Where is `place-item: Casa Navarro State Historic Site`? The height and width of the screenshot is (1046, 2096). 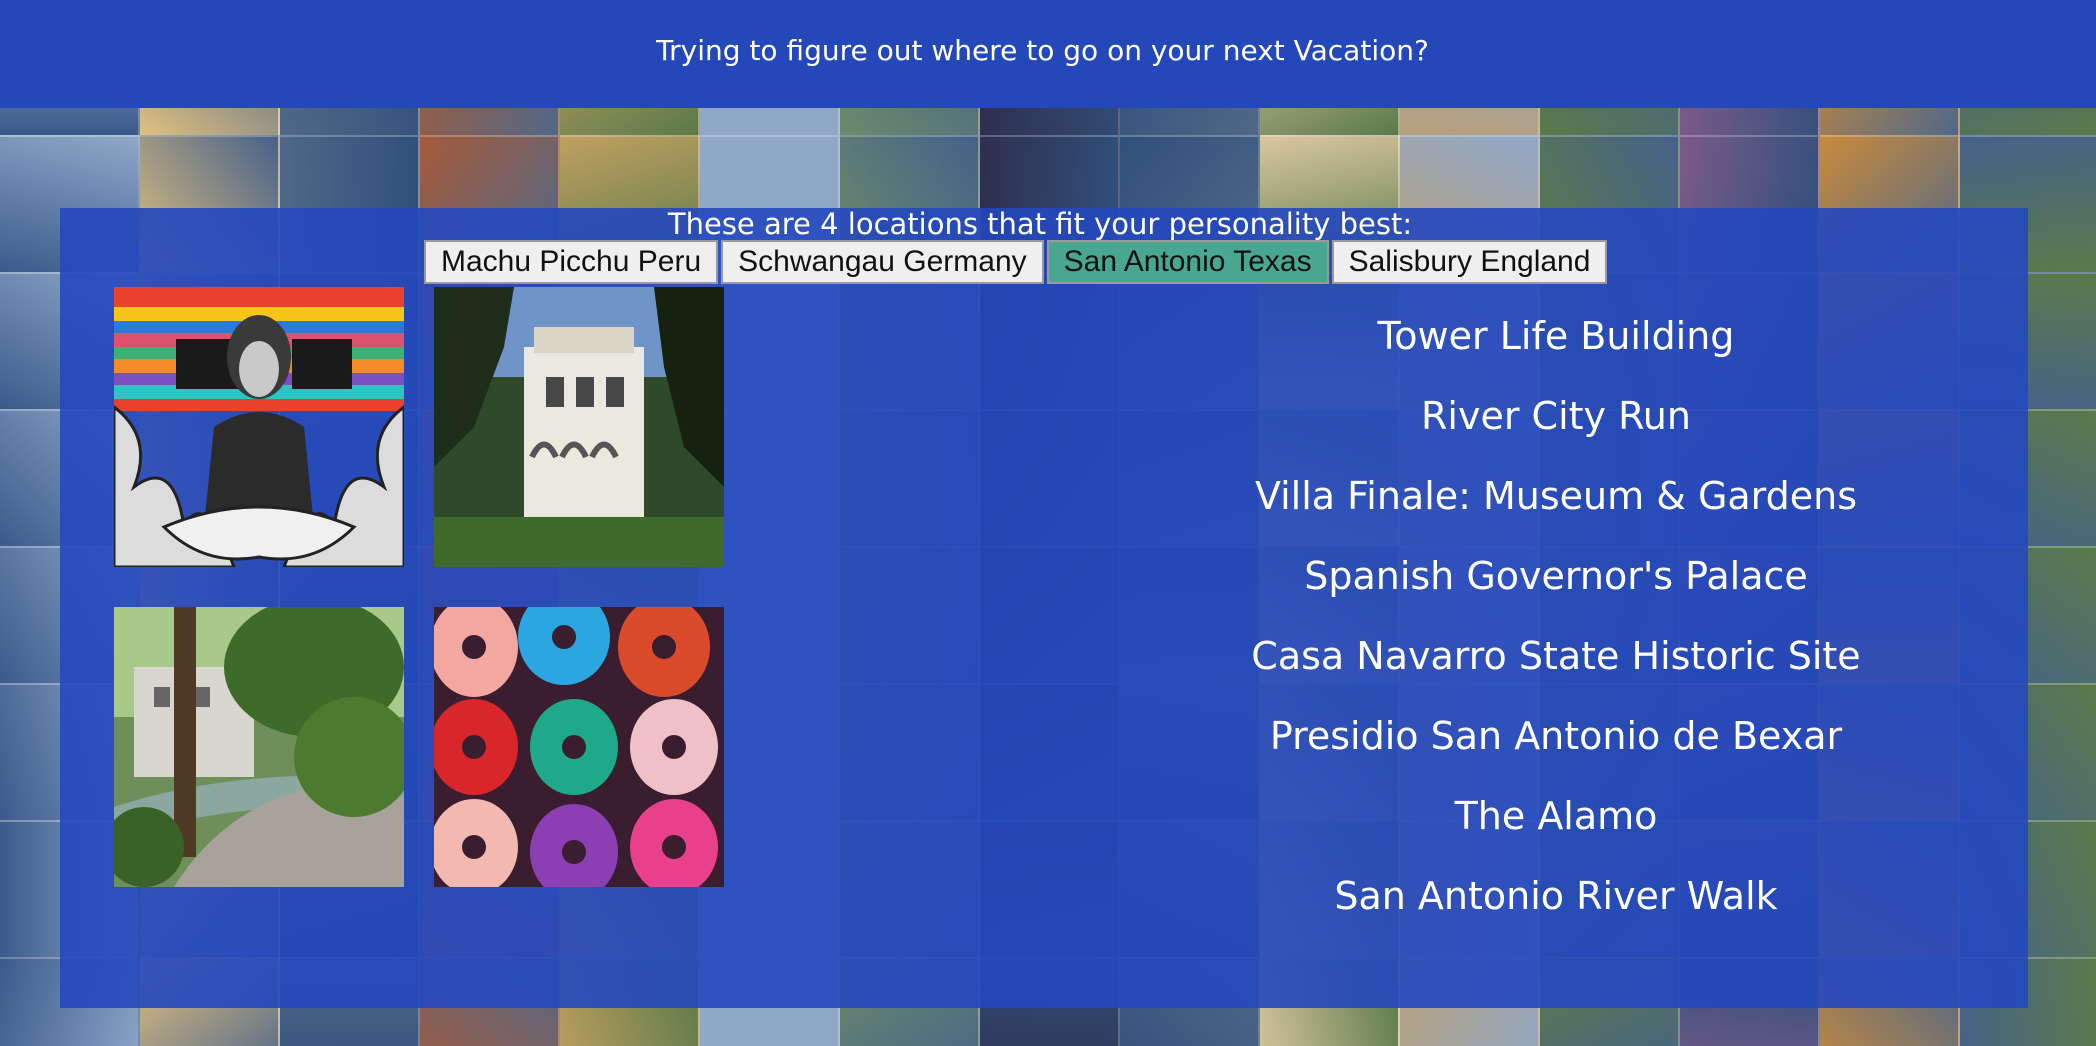 place-item: Casa Navarro State Historic Site is located at coordinates (1556, 656).